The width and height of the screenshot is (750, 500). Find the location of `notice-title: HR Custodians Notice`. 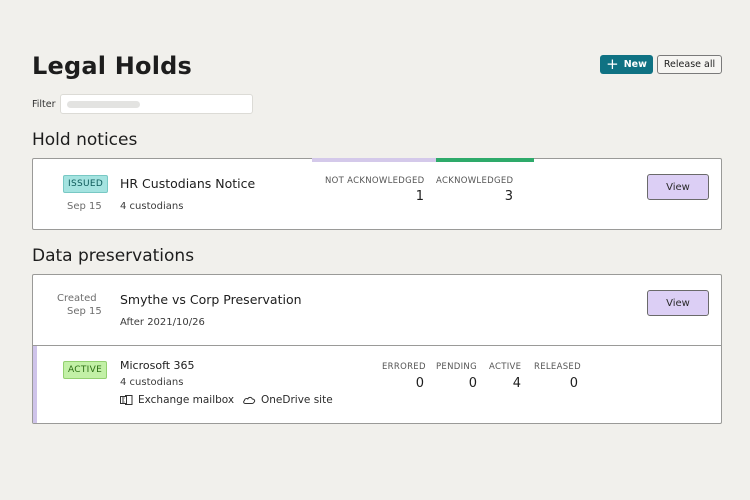

notice-title: HR Custodians Notice is located at coordinates (187, 183).